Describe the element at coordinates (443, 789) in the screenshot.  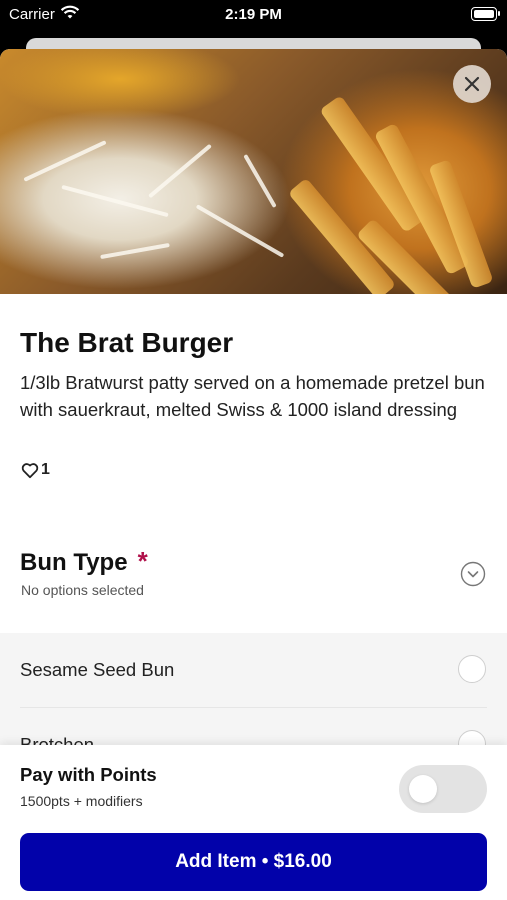
I see `pay-with-points-toggle` at that location.